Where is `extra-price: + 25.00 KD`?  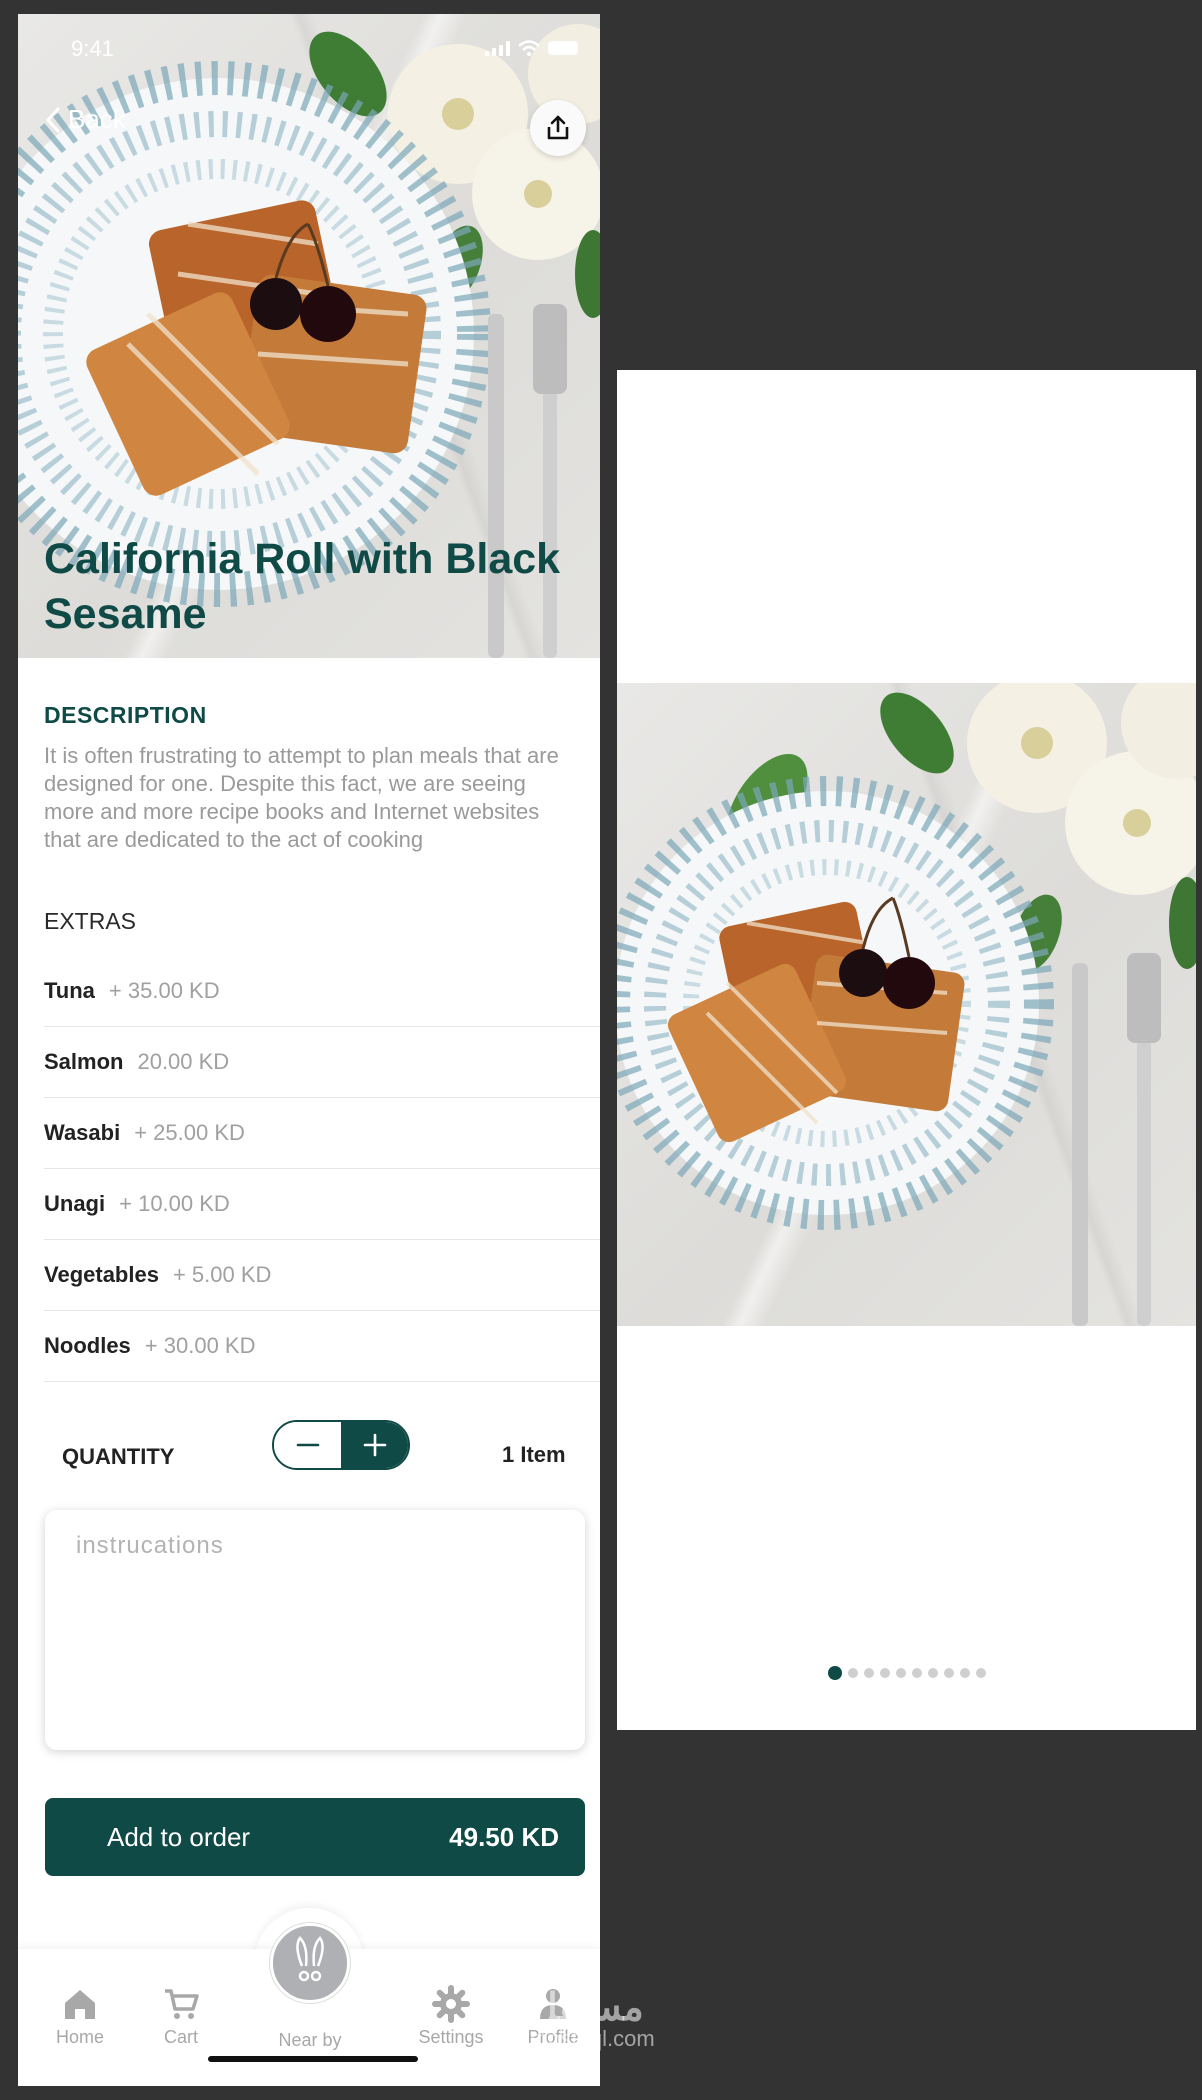
extra-price: + 25.00 KD is located at coordinates (189, 1132).